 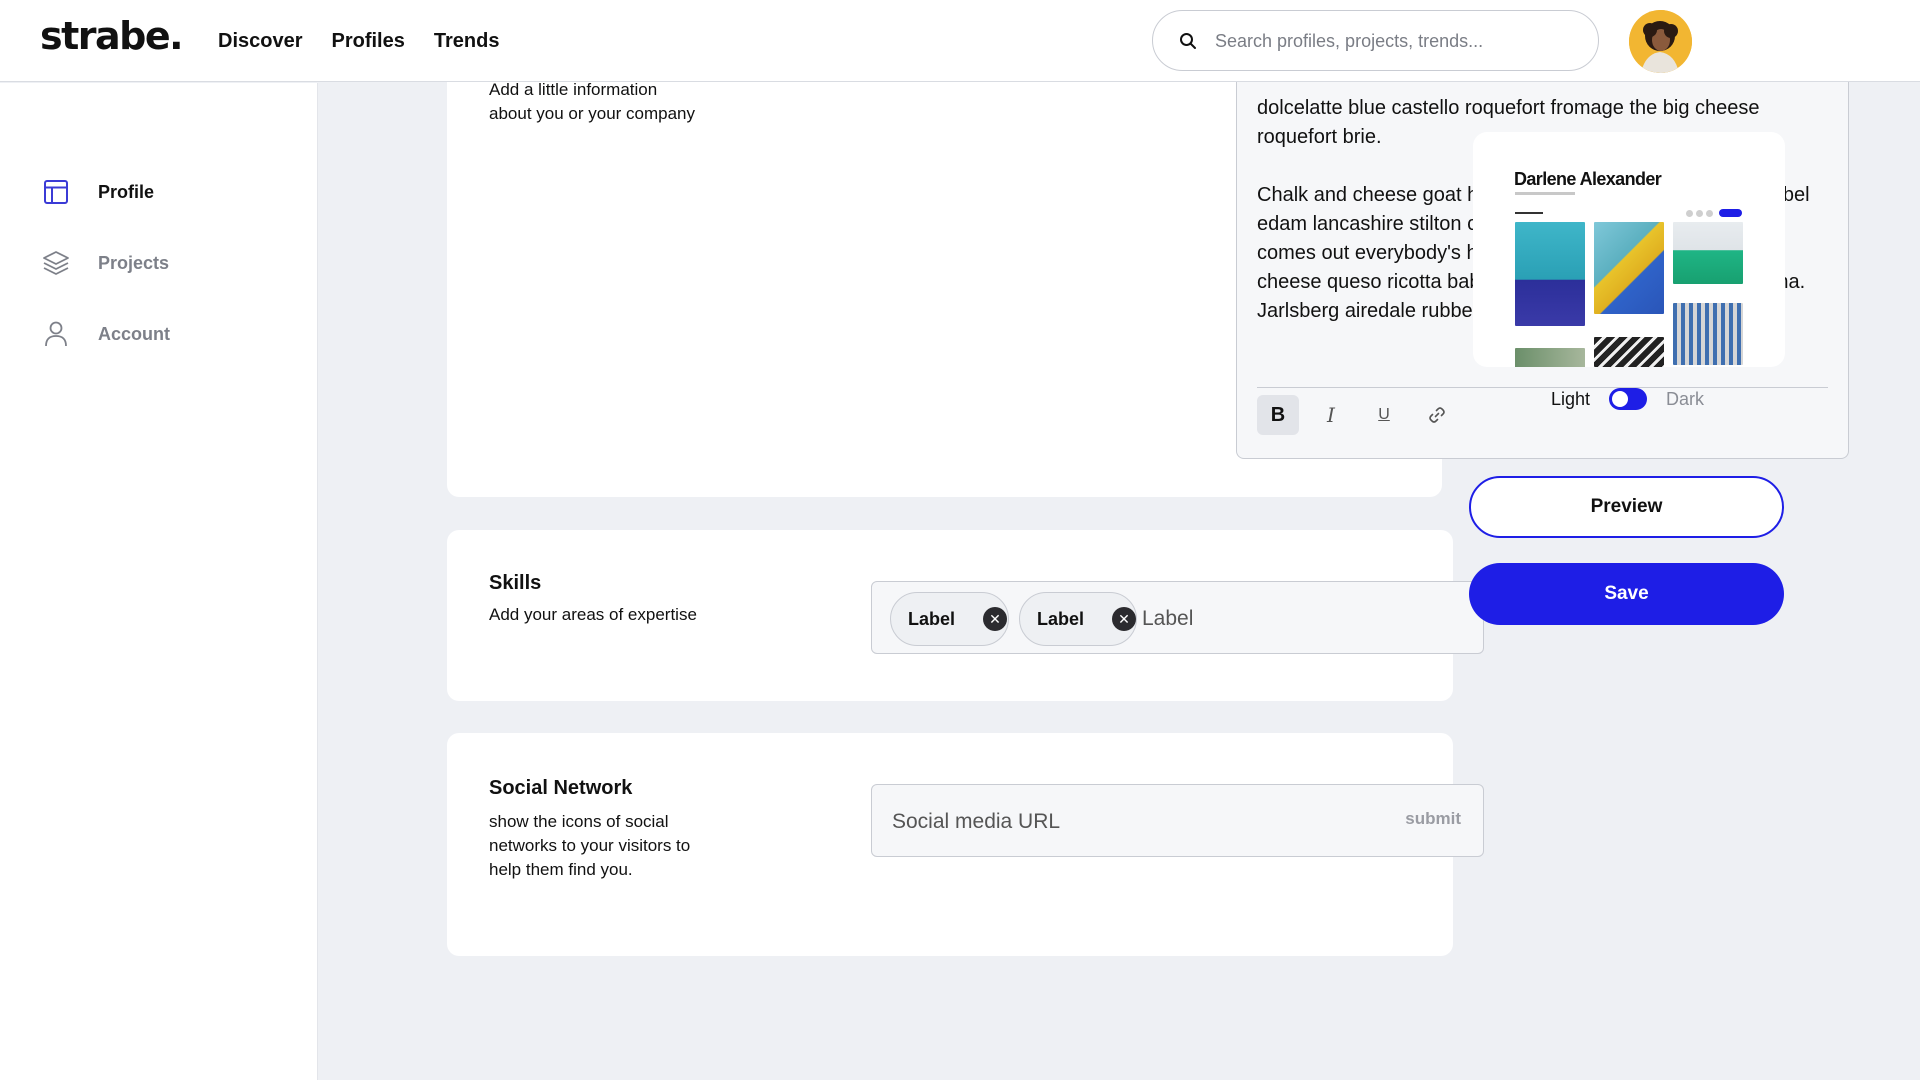 What do you see at coordinates (1331, 415) in the screenshot?
I see `italic-button: I` at bounding box center [1331, 415].